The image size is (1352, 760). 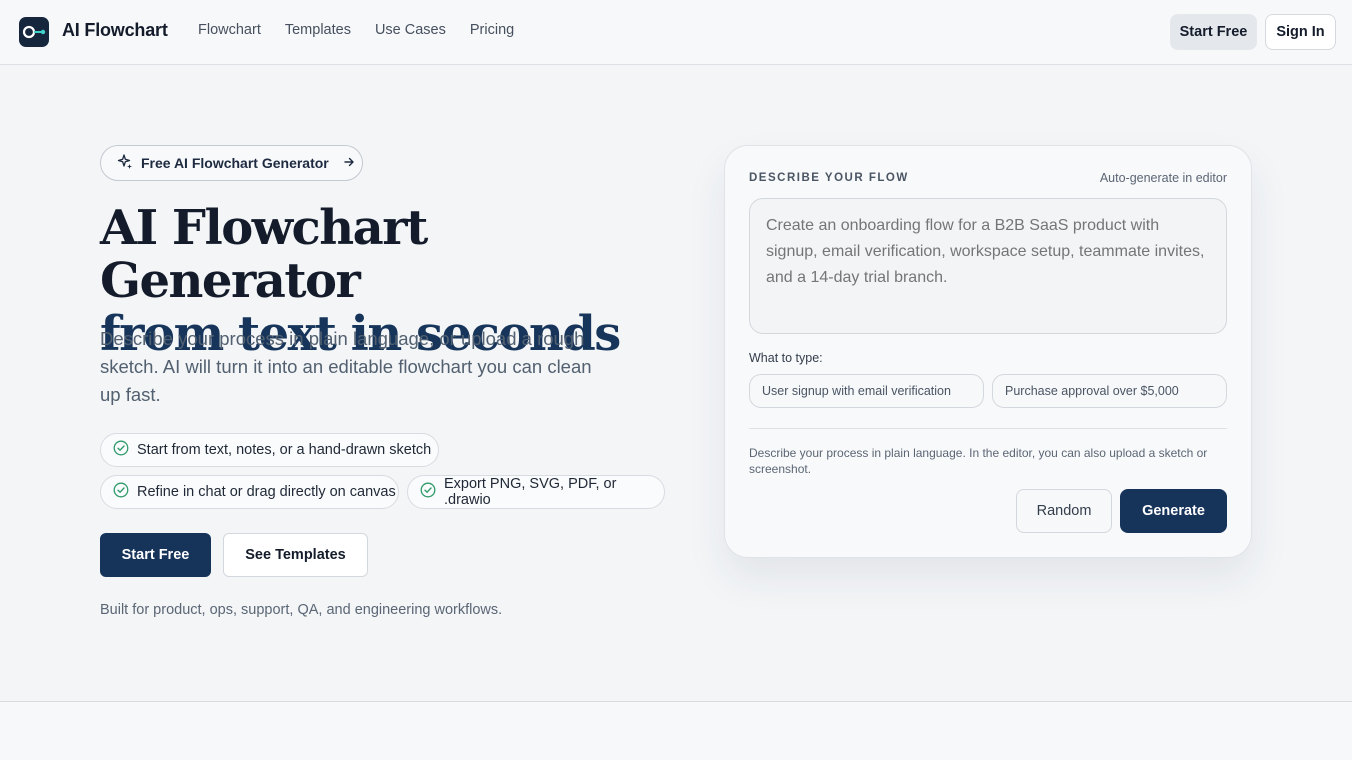 What do you see at coordinates (1163, 178) in the screenshot?
I see `card-hint: Auto-generate in editor` at bounding box center [1163, 178].